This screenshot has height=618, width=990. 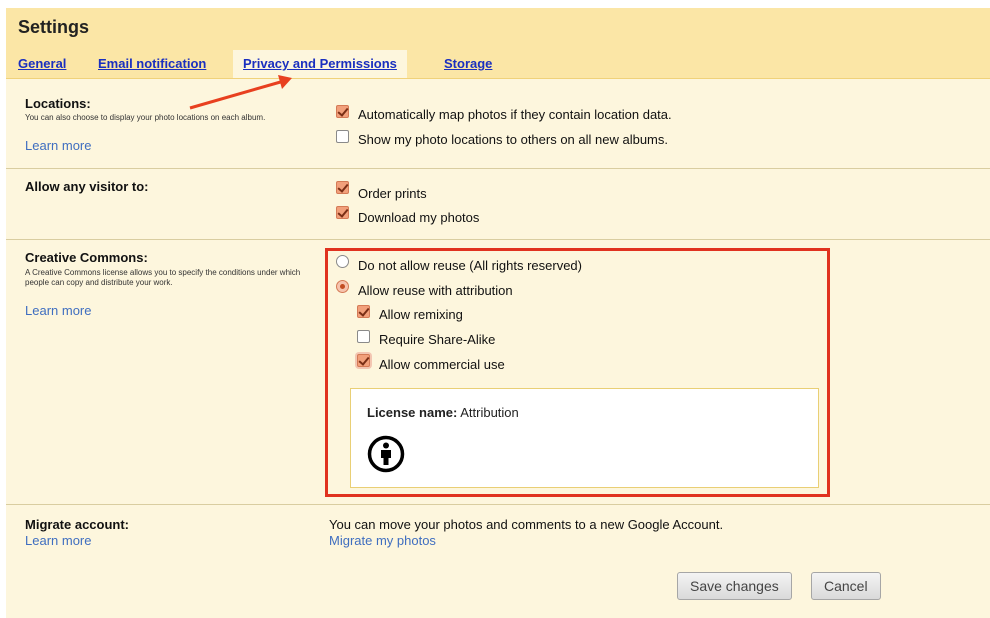 I want to click on migrate-title: Migrate account:, so click(x=77, y=524).